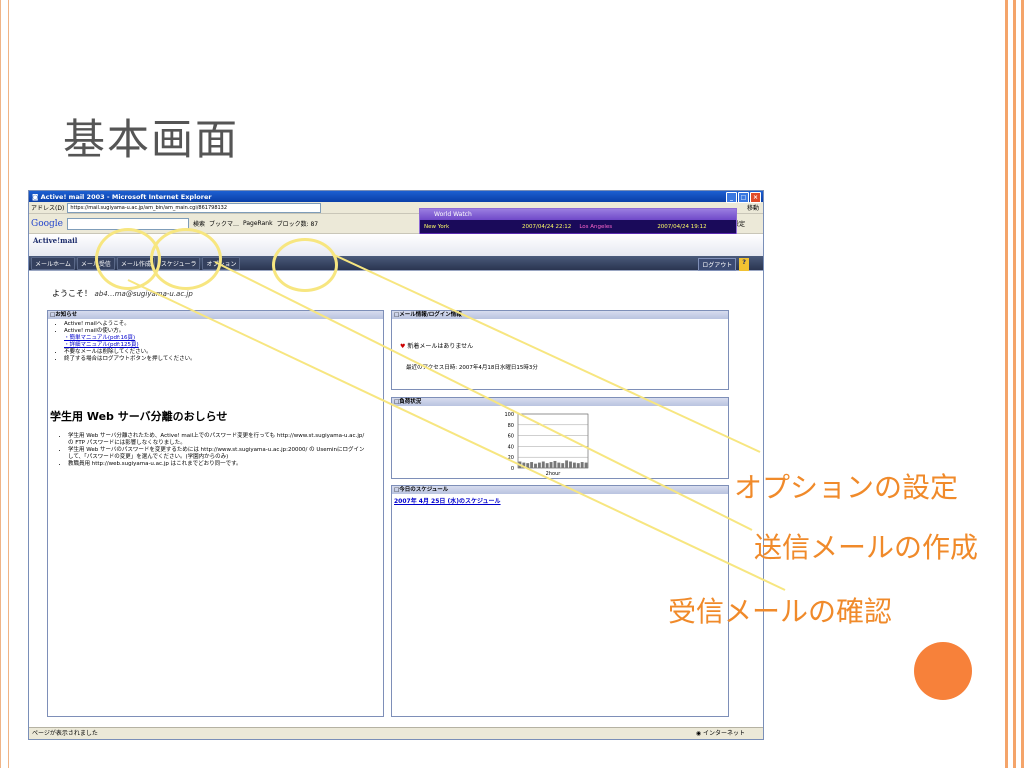  Describe the element at coordinates (846, 487) in the screenshot. I see `callout-option: オプションの設定` at that location.